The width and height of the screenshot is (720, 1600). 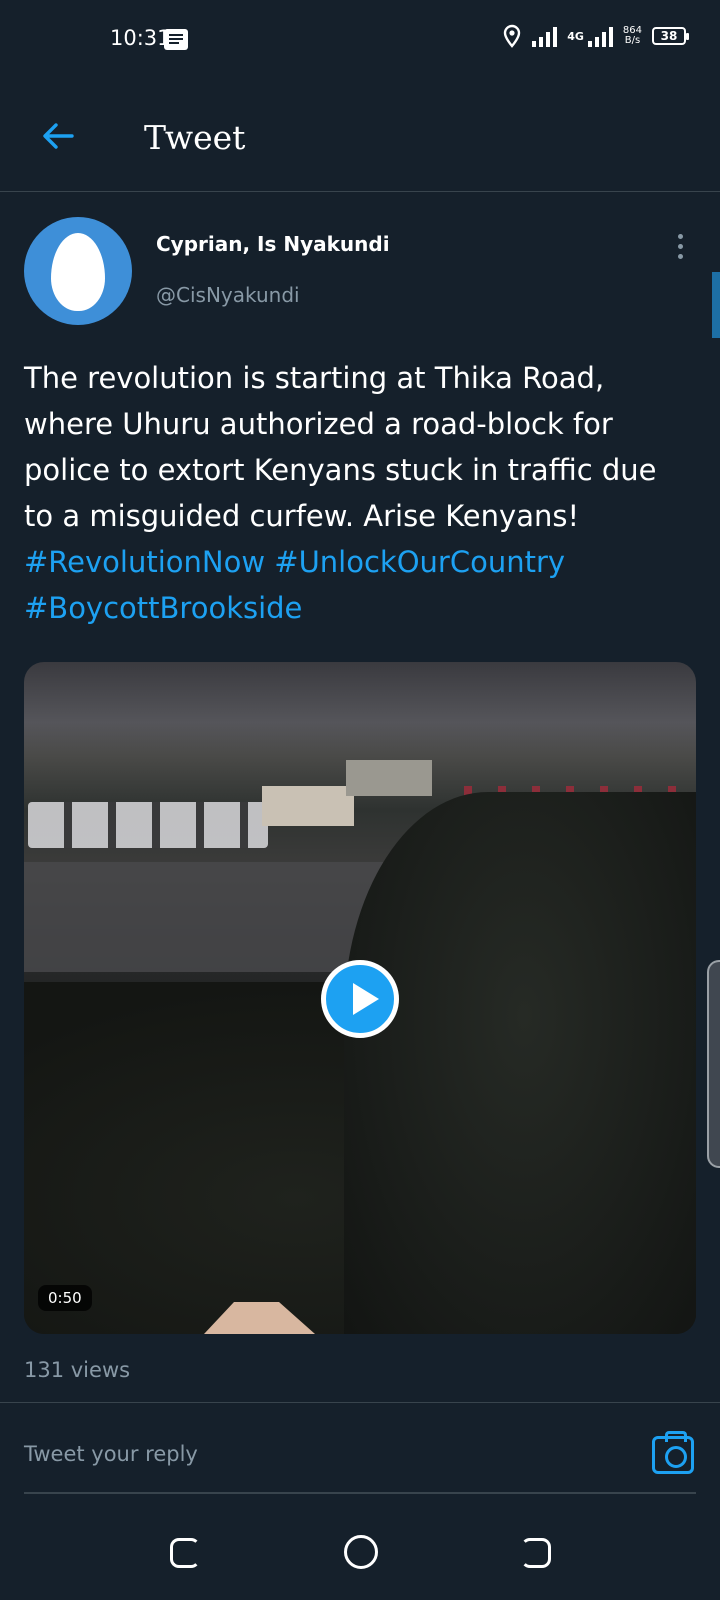 What do you see at coordinates (204, 917) in the screenshot?
I see `video-thumbnail-road` at bounding box center [204, 917].